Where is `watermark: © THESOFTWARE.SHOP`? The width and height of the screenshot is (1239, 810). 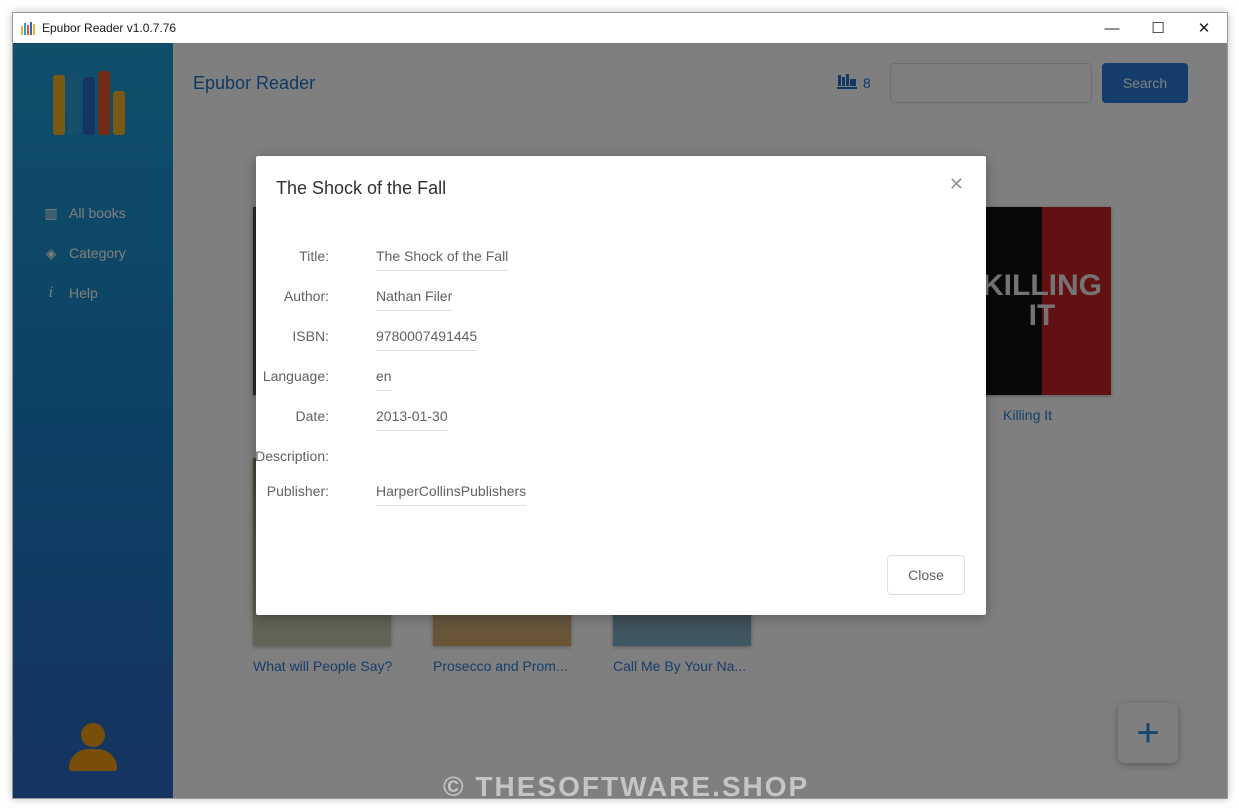
watermark: © THESOFTWARE.SHOP is located at coordinates (626, 785).